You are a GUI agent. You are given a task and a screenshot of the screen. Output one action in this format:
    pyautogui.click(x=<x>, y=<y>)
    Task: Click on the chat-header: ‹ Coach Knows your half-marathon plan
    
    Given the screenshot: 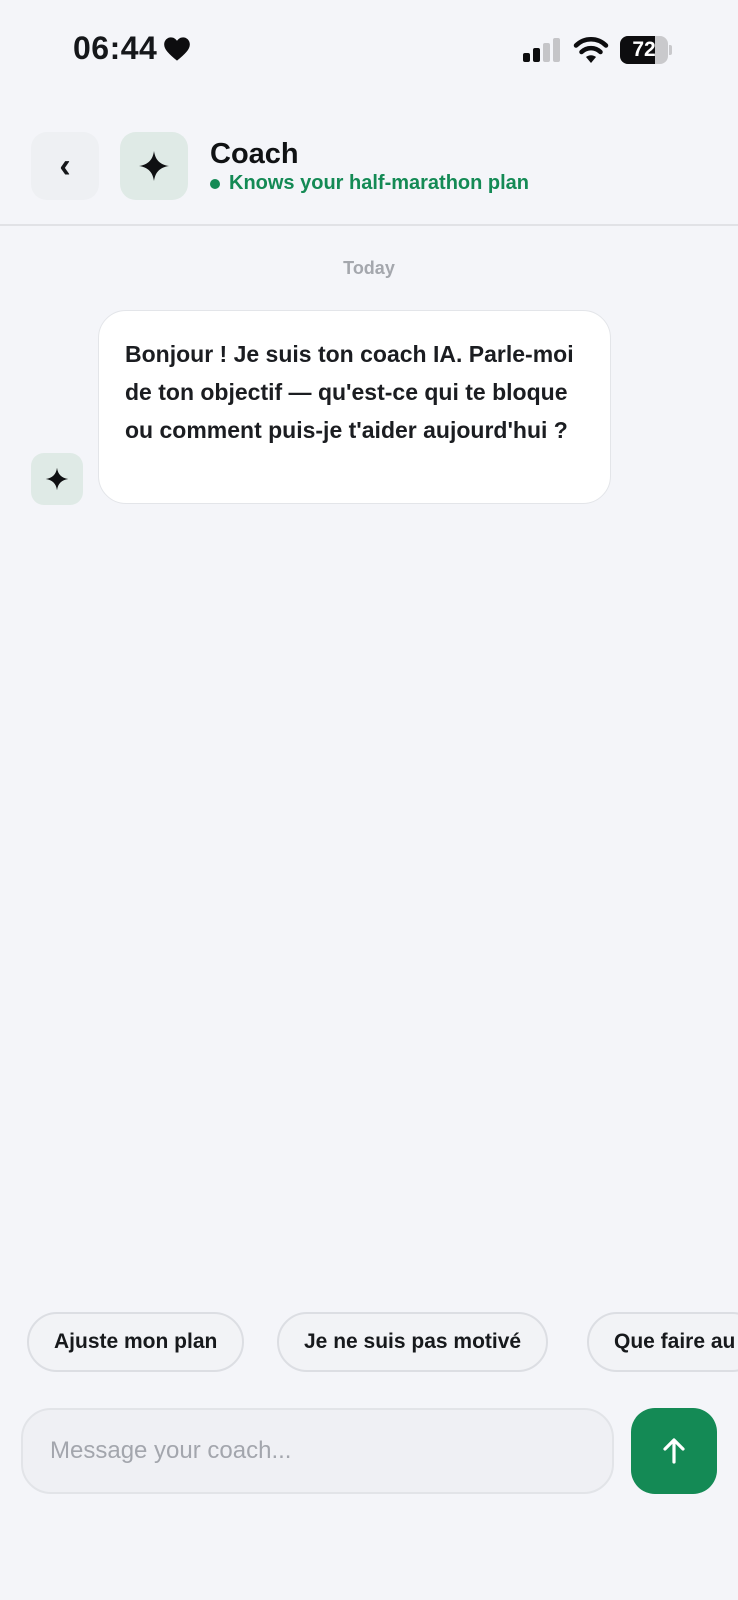 What is the action you would take?
    pyautogui.click(x=369, y=163)
    